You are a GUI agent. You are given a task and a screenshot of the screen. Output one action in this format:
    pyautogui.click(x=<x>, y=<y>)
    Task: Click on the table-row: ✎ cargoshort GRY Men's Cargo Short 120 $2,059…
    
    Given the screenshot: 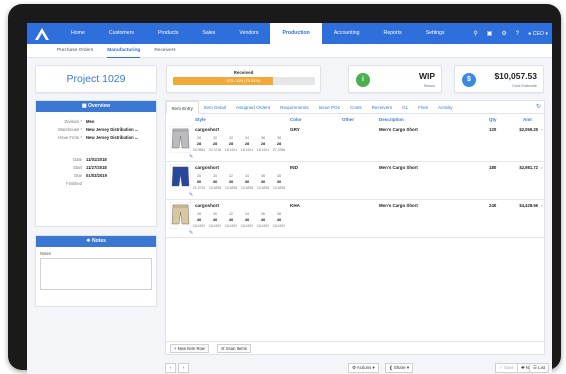 What is the action you would take?
    pyautogui.click(x=355, y=143)
    